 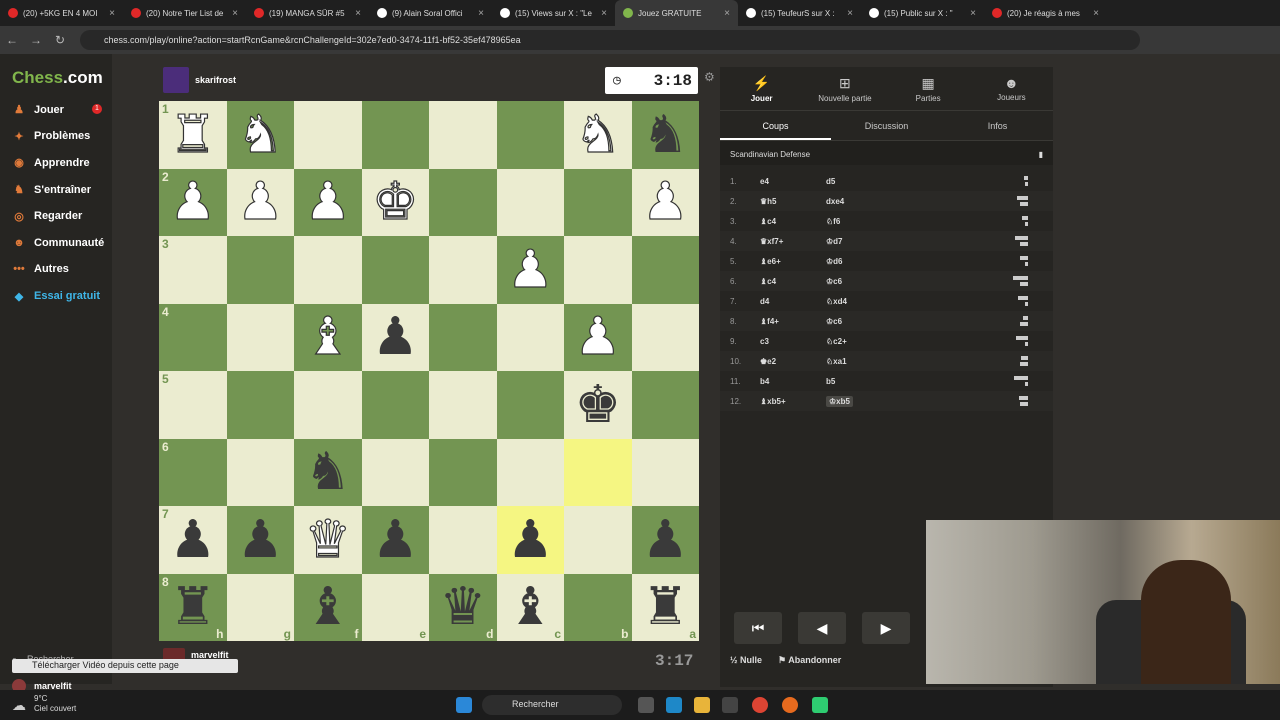 I want to click on prev-move-button: ◀, so click(x=822, y=628).